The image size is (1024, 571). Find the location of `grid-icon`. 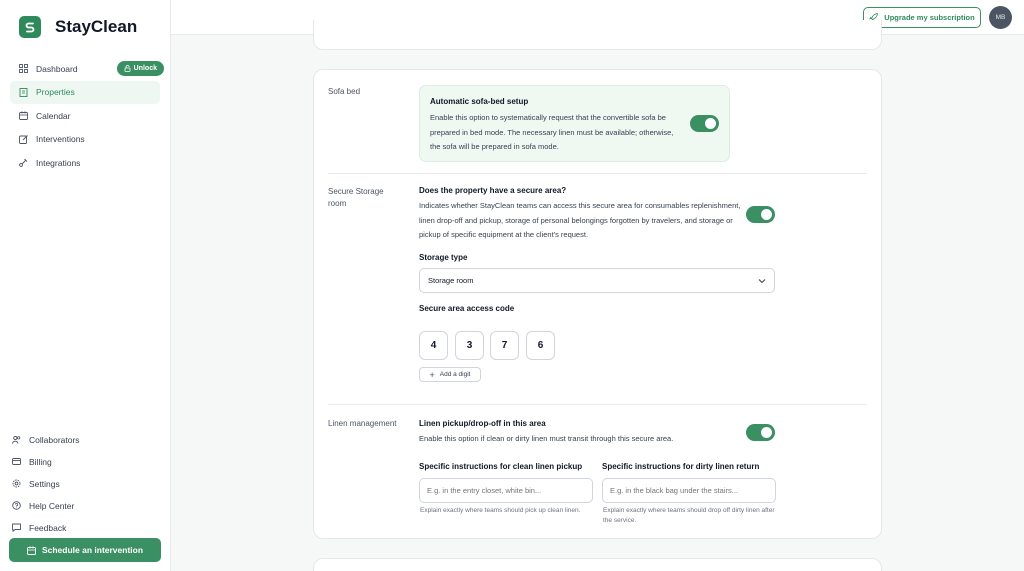

grid-icon is located at coordinates (23, 68).